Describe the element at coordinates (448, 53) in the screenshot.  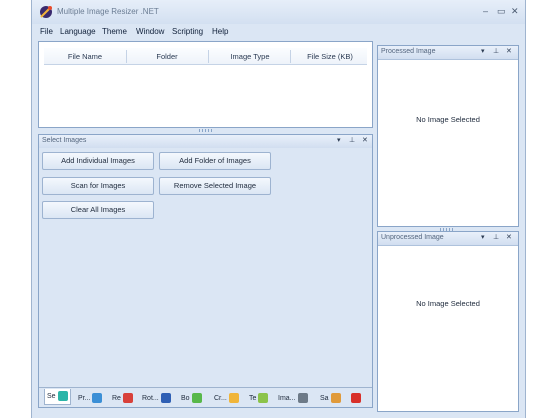
I see `panel-header: Processed Image ▾ ⊥ ✕` at that location.